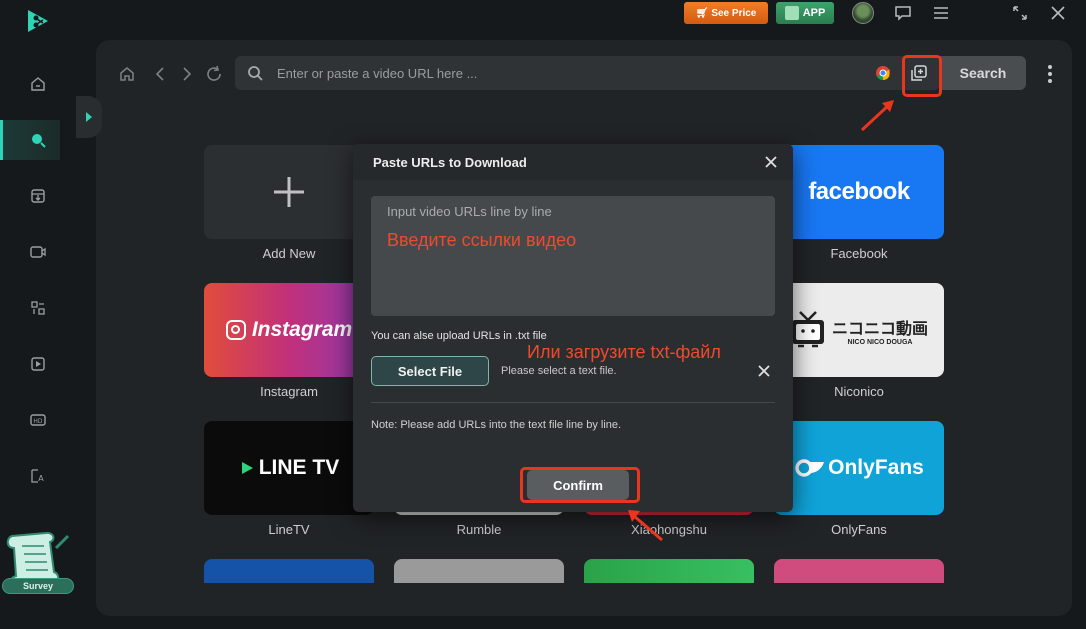 Image resolution: width=1086 pixels, height=629 pixels. What do you see at coordinates (482, 240) in the screenshot?
I see `annotation-enter-urls: Введите ссылки видео` at bounding box center [482, 240].